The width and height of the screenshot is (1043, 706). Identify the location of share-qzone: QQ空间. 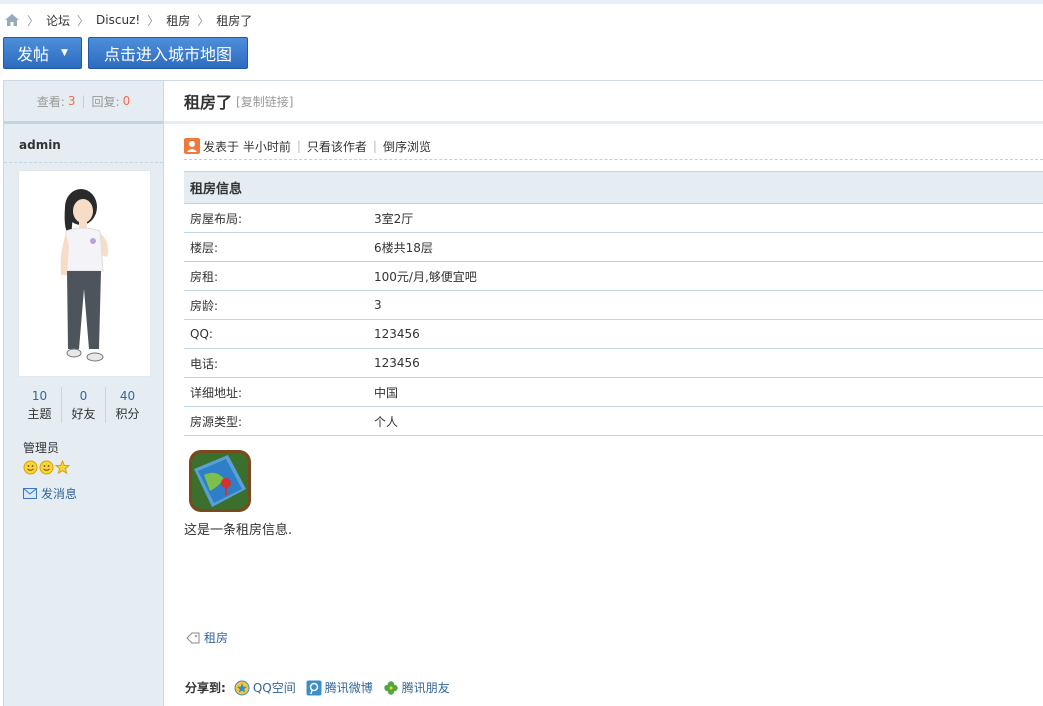
(265, 687).